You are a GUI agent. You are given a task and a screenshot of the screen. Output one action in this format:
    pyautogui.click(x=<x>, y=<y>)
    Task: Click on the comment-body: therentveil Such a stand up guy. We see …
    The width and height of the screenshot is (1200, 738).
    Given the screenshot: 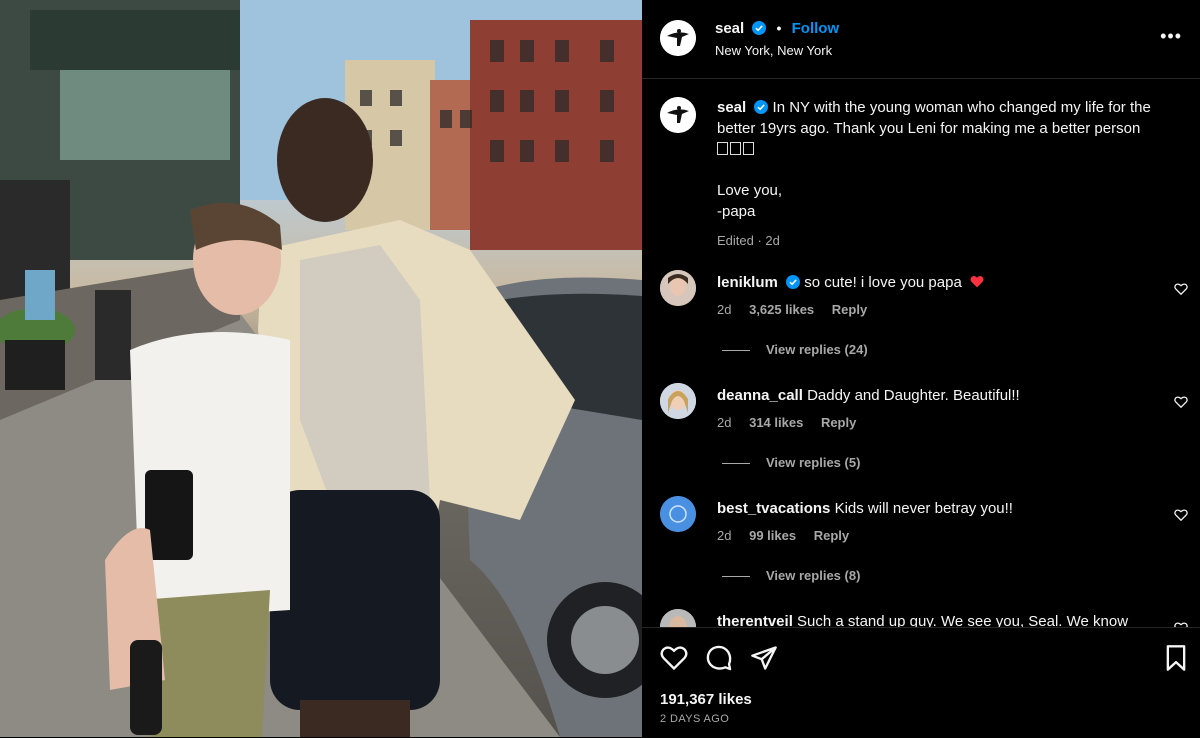 What is the action you would take?
    pyautogui.click(x=937, y=619)
    